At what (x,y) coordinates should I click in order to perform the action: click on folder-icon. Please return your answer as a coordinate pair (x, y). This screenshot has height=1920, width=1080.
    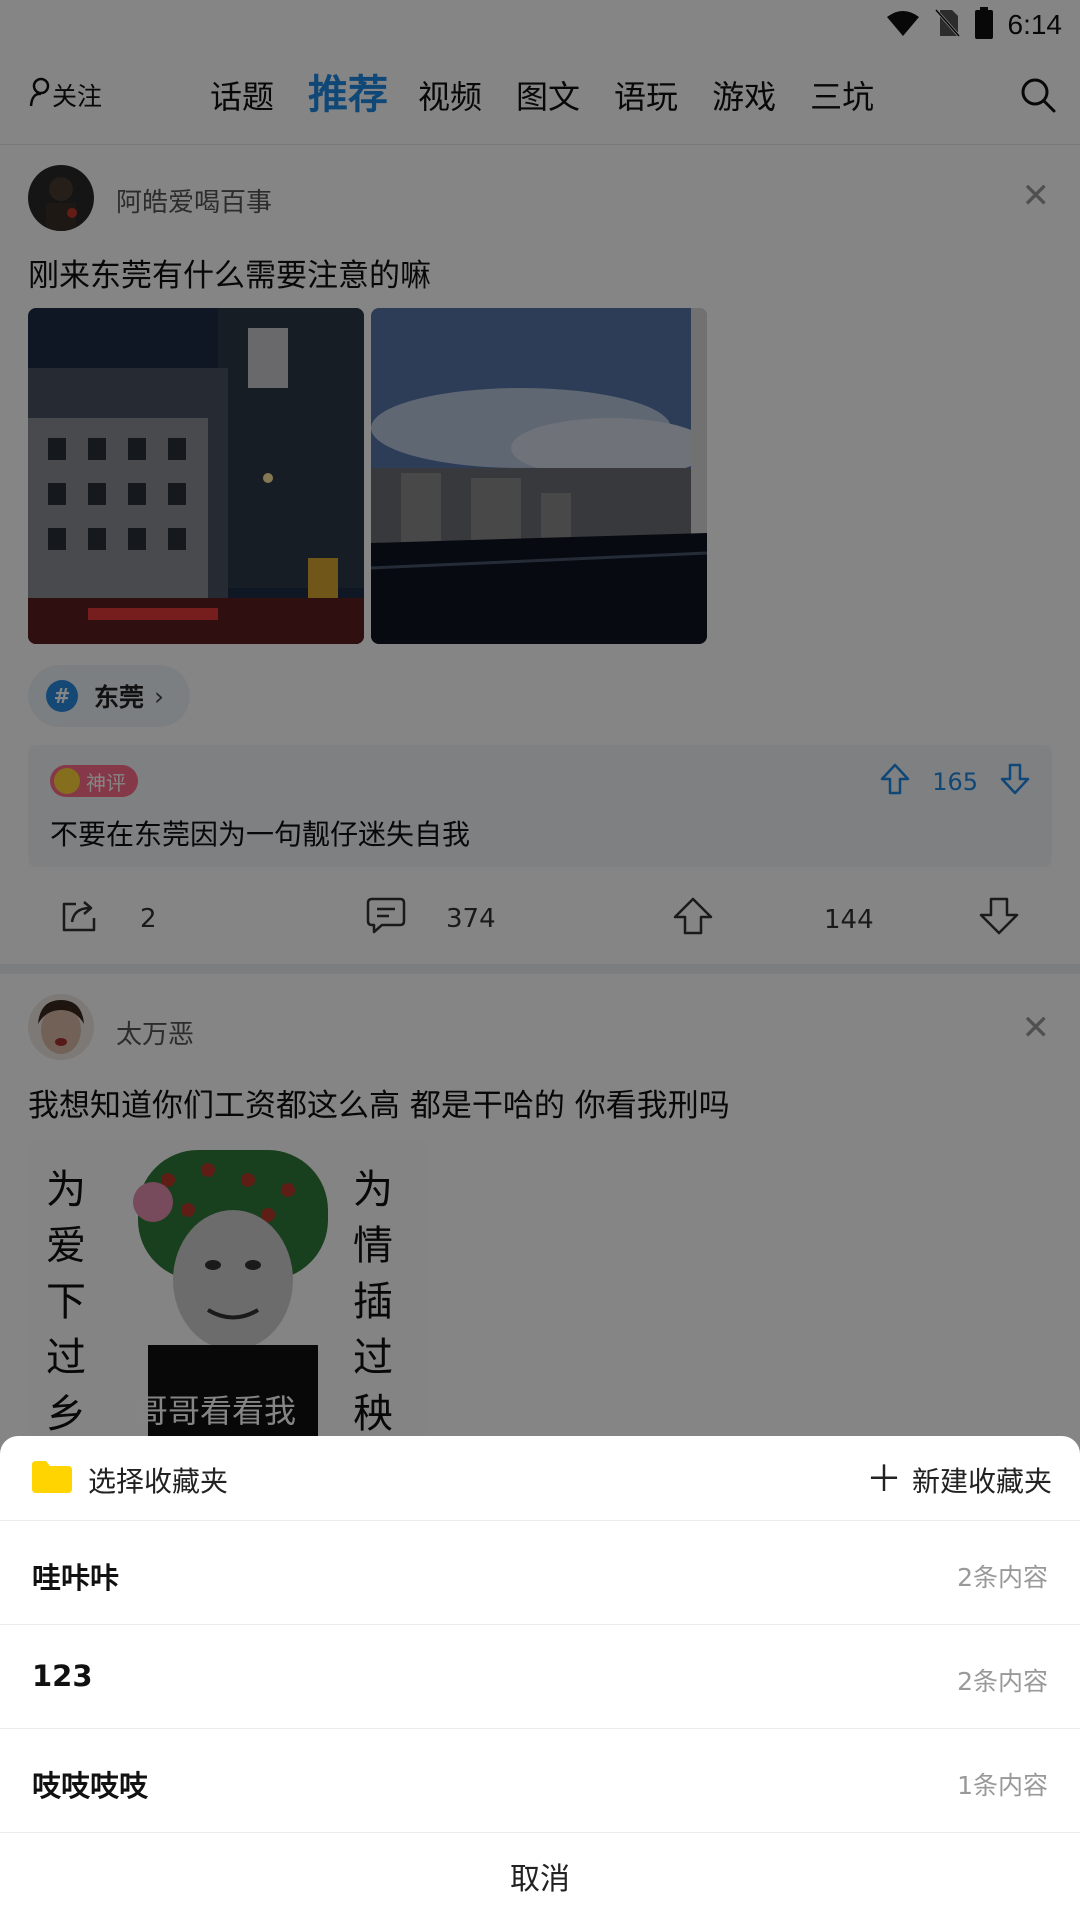
    Looking at the image, I should click on (52, 1480).